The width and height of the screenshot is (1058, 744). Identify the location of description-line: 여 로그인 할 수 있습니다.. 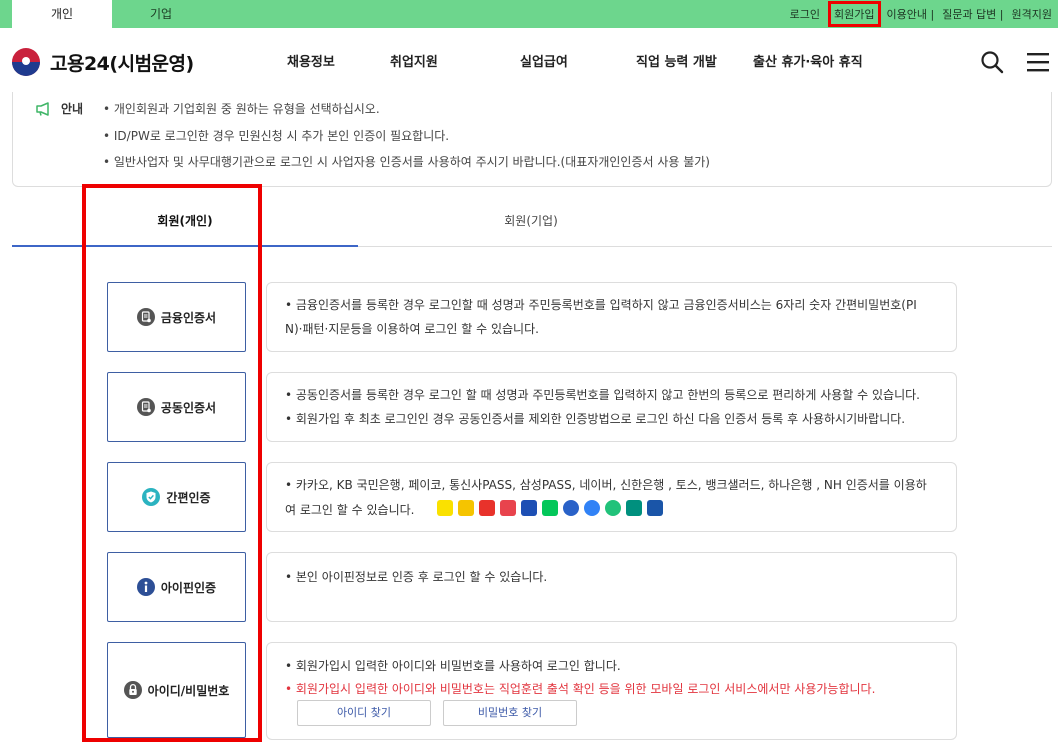
(350, 510).